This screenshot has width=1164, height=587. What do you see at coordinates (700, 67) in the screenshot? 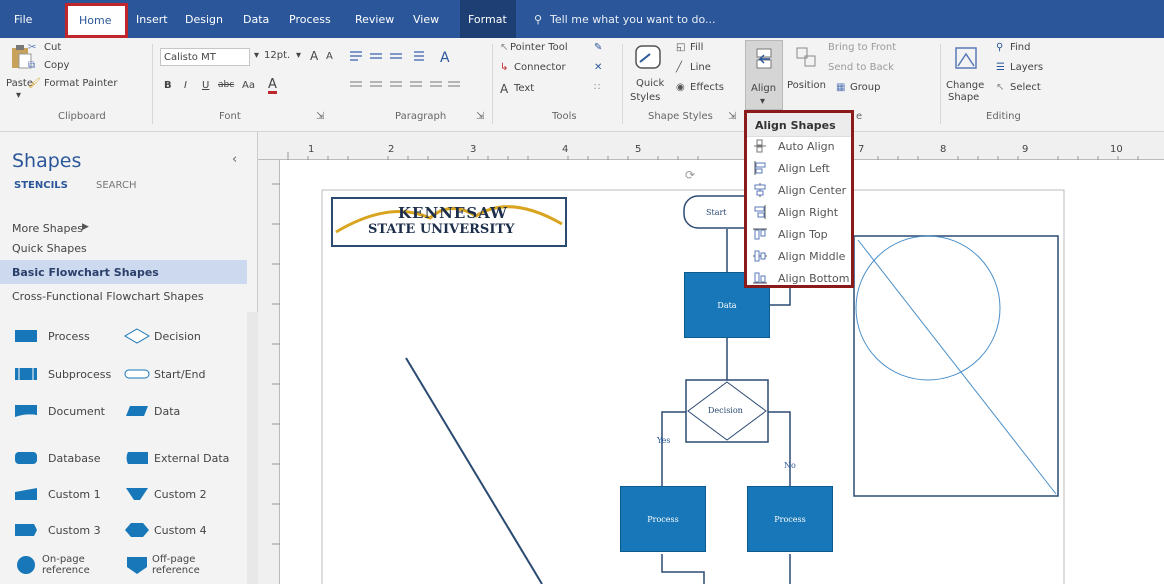
I see `line-button: Line` at bounding box center [700, 67].